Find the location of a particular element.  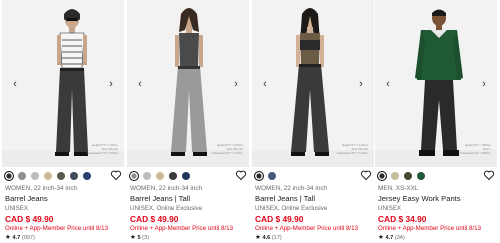

rating: ★ 4.6 (17) is located at coordinates (268, 238).